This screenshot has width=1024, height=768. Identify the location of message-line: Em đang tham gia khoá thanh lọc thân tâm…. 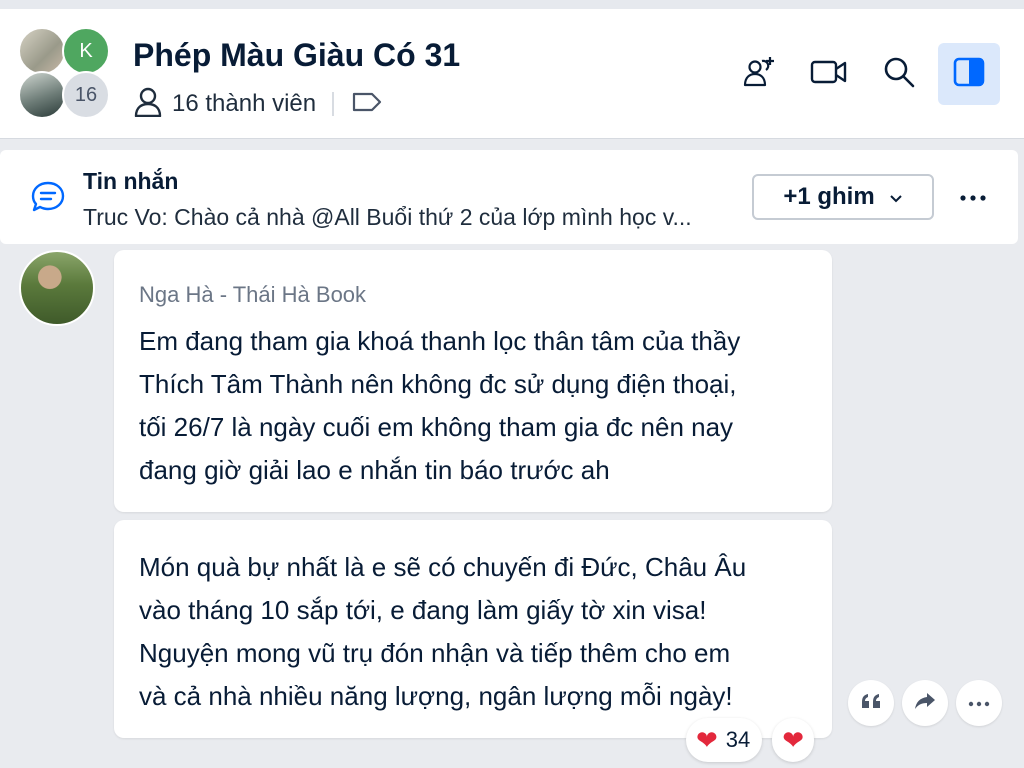
(440, 341).